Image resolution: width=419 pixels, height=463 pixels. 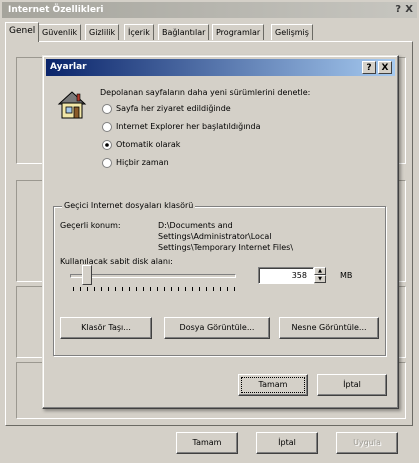 What do you see at coordinates (207, 443) in the screenshot?
I see `outer-ok-button: Tamam` at bounding box center [207, 443].